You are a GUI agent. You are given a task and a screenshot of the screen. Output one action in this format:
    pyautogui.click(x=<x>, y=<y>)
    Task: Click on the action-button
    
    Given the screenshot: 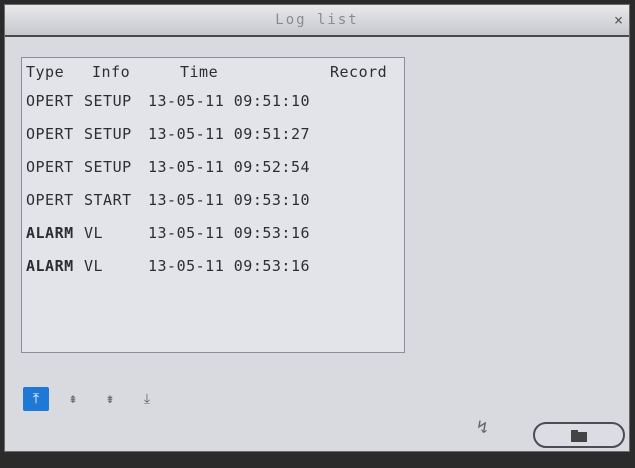 What is the action you would take?
    pyautogui.click(x=579, y=435)
    